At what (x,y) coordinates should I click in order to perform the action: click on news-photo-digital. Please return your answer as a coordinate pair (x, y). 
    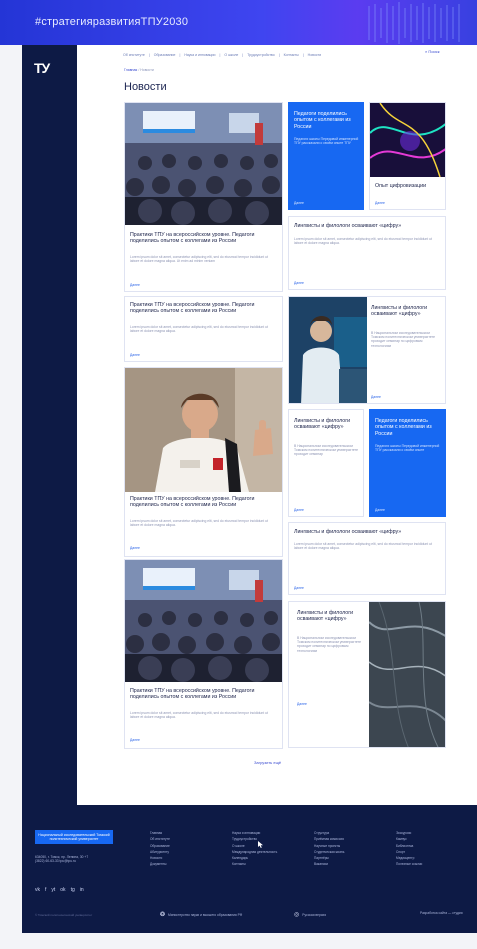
    Looking at the image, I should click on (407, 140).